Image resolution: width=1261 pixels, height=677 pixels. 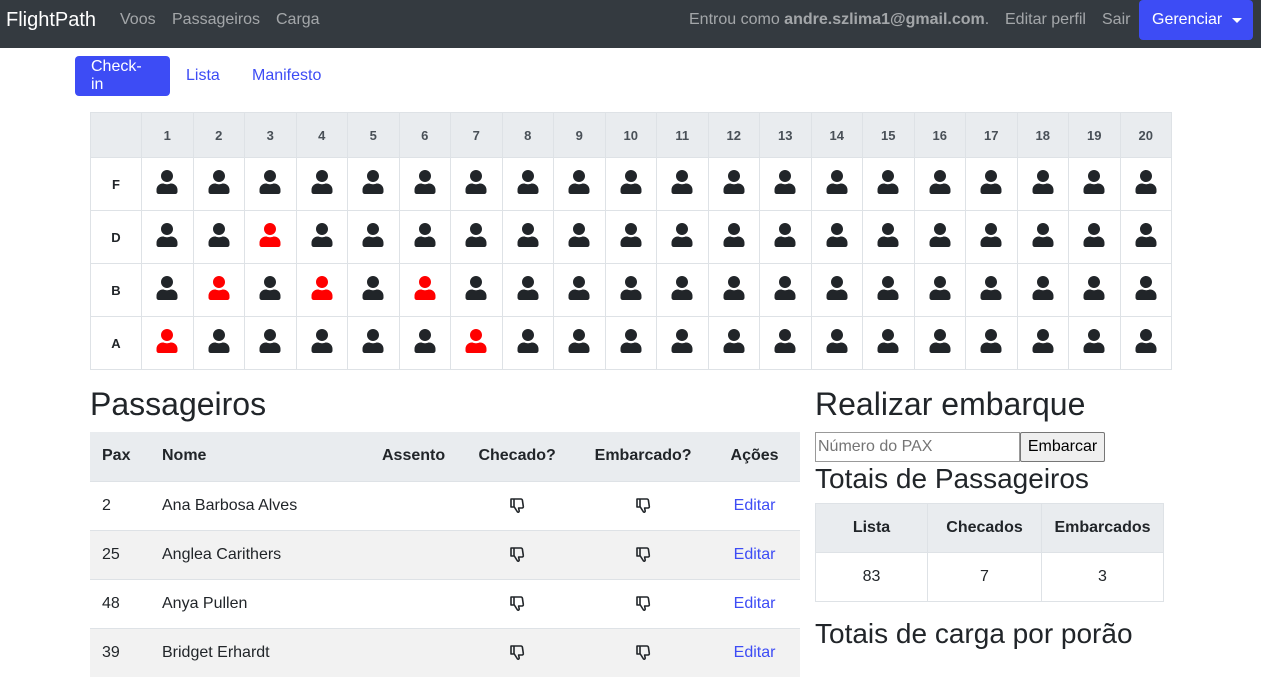 I want to click on edit-profile-link: Editar perfil, so click(x=1045, y=20).